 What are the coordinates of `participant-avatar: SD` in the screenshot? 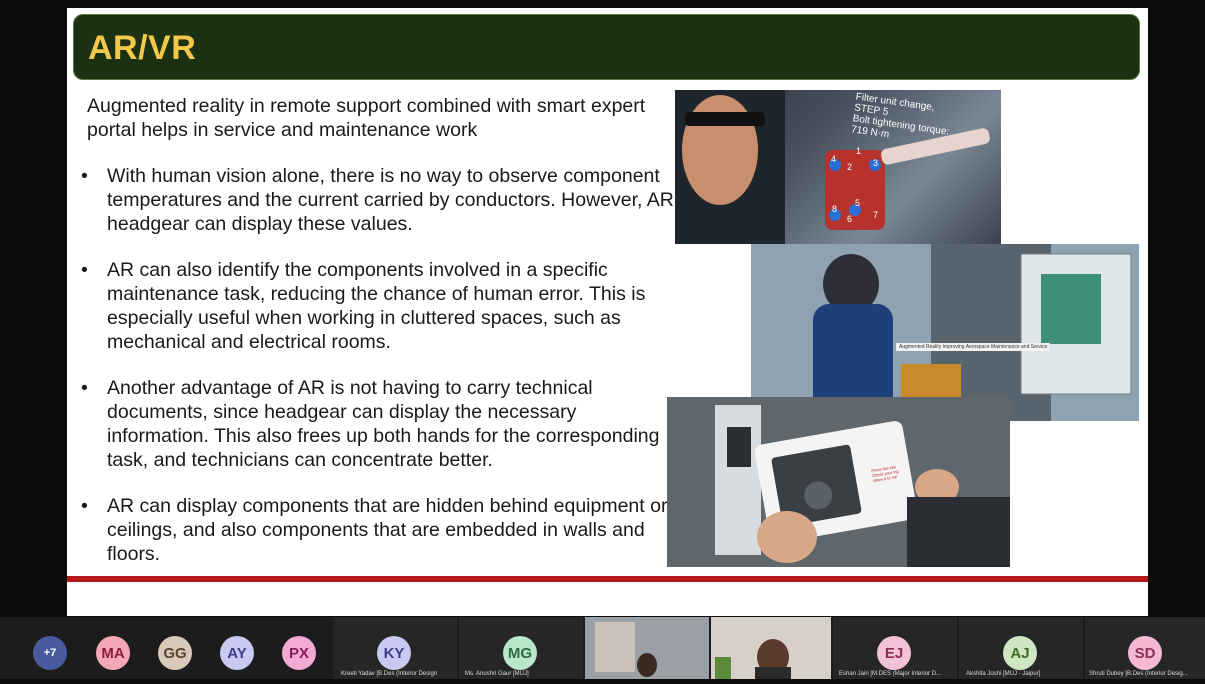 It's located at (1145, 653).